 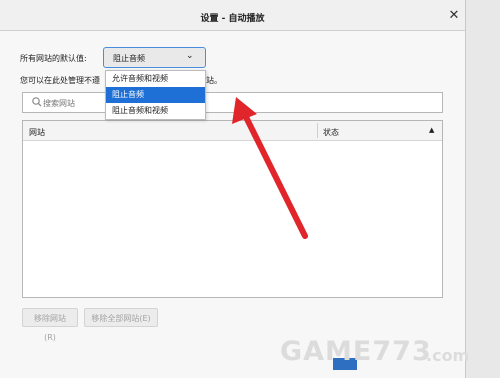 I want to click on watermark: GAME773 .com, so click(x=389, y=355).